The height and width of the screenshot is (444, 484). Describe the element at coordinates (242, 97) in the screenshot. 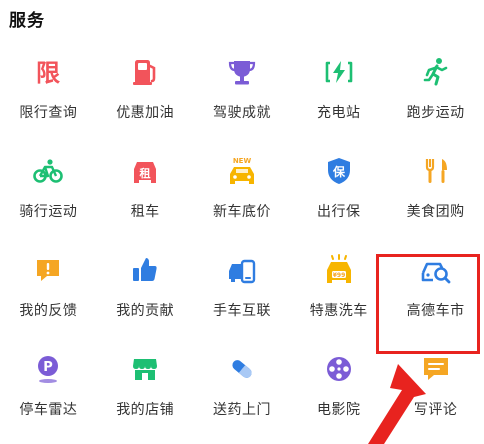

I see `service-driving-achievement: 驾驶成就` at that location.